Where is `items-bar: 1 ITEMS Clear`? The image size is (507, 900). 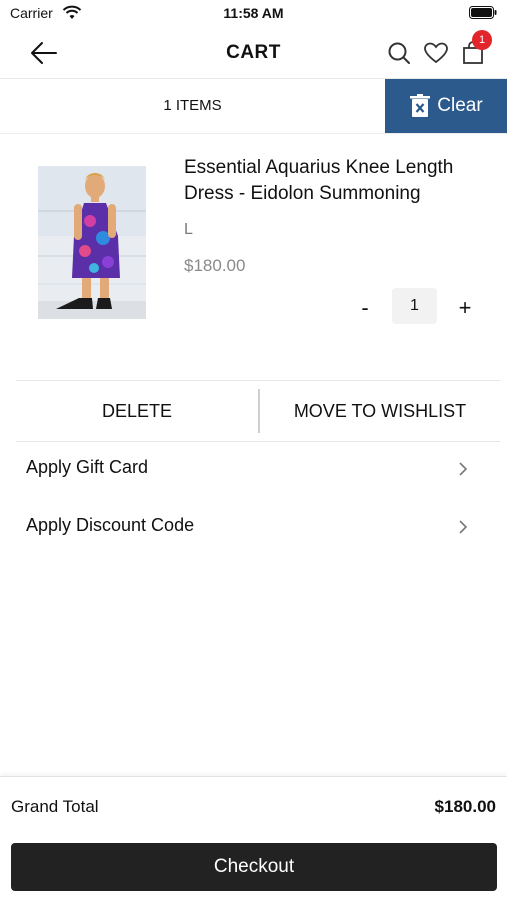
items-bar: 1 ITEMS Clear is located at coordinates (253, 106).